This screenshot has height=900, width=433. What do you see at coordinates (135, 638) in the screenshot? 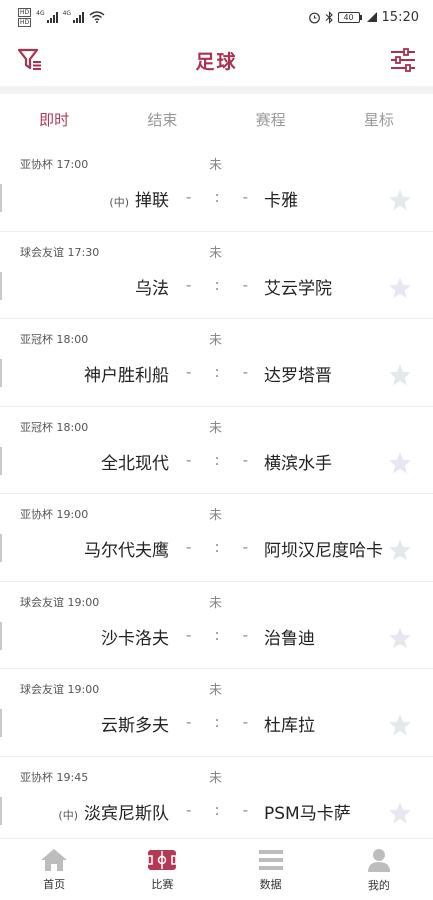
I see `home-team-name: 沙卡洛夫` at bounding box center [135, 638].